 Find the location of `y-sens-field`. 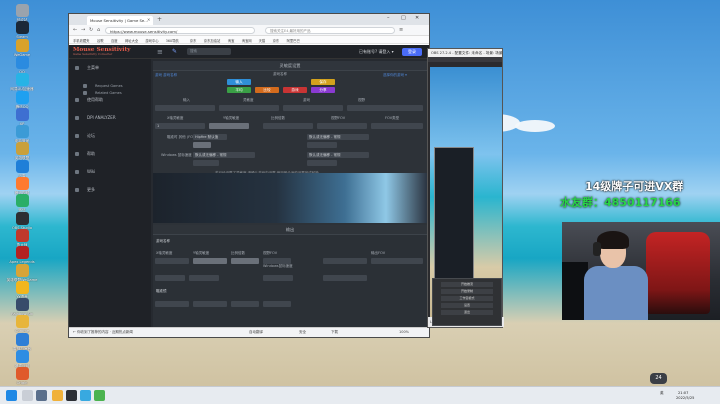

y-sens-field is located at coordinates (229, 126).